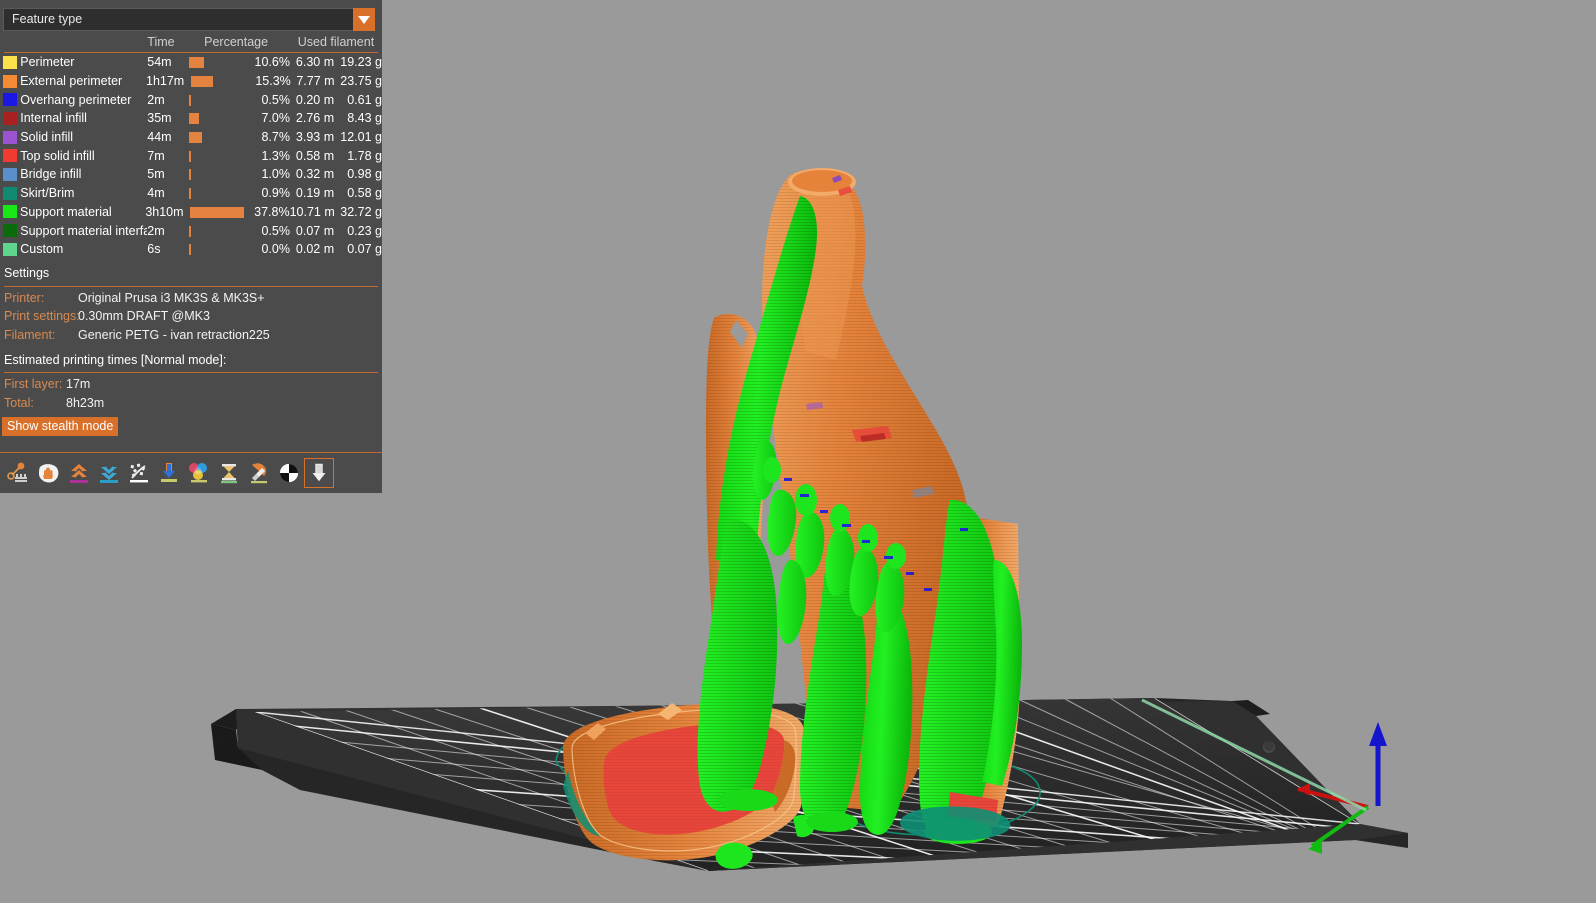 This screenshot has height=903, width=1596. Describe the element at coordinates (364, 99) in the screenshot. I see `feature-filament-weight: 0.61 g` at that location.